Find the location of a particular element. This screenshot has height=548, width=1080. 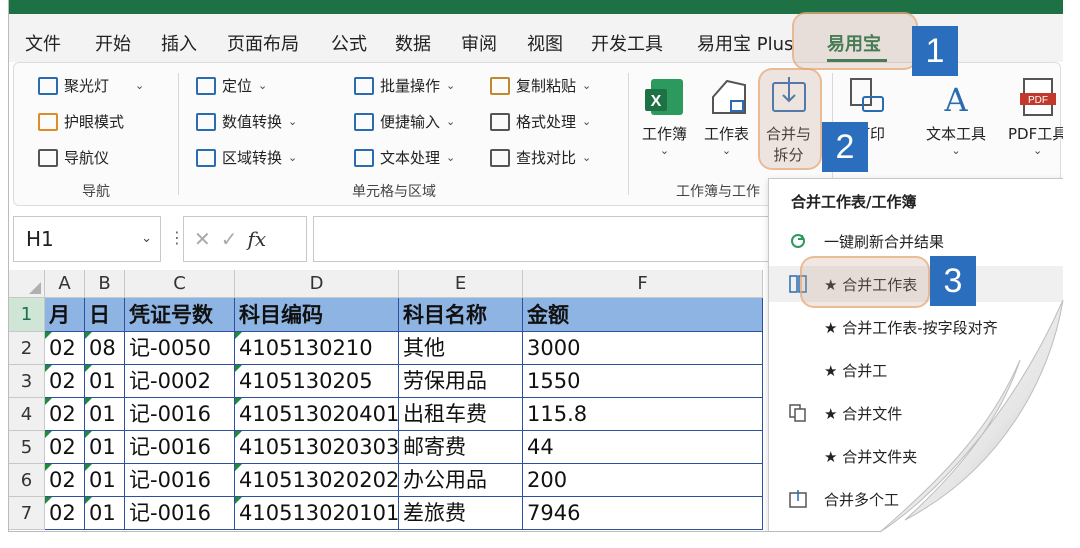

row-header: 2 is located at coordinates (27, 348).